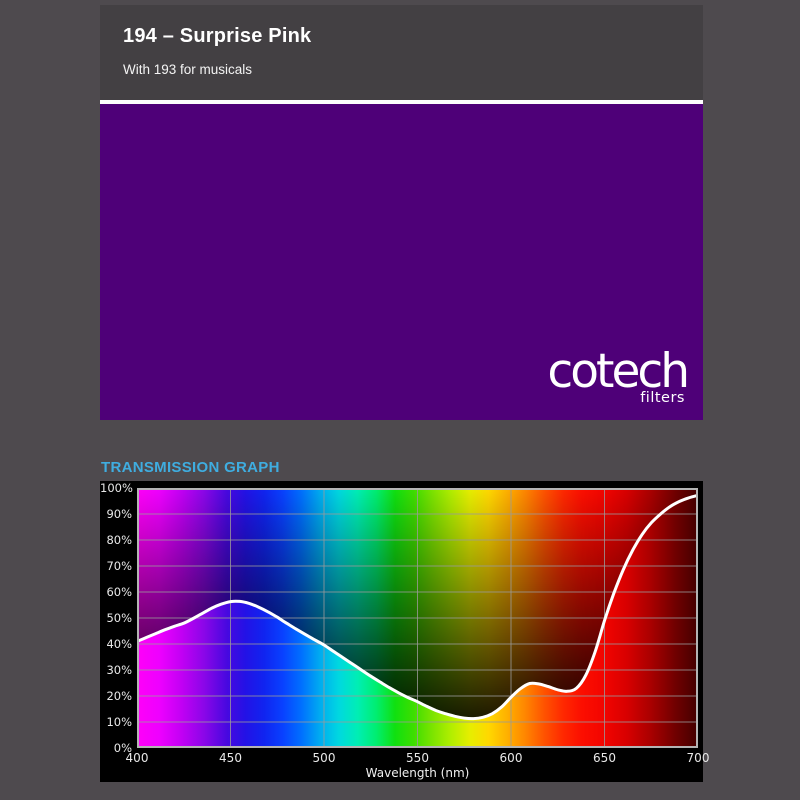  What do you see at coordinates (618, 371) in the screenshot?
I see `cotech-logo: cotech` at bounding box center [618, 371].